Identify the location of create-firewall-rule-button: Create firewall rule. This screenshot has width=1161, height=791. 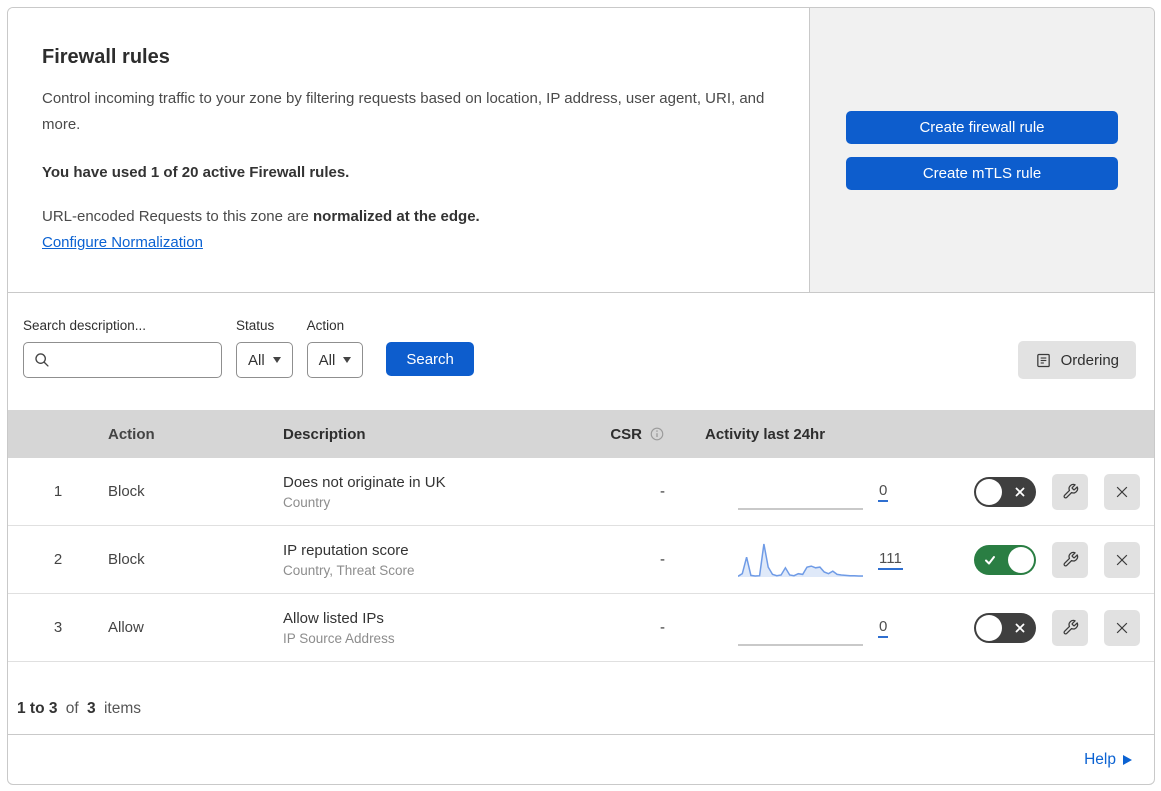
(982, 127).